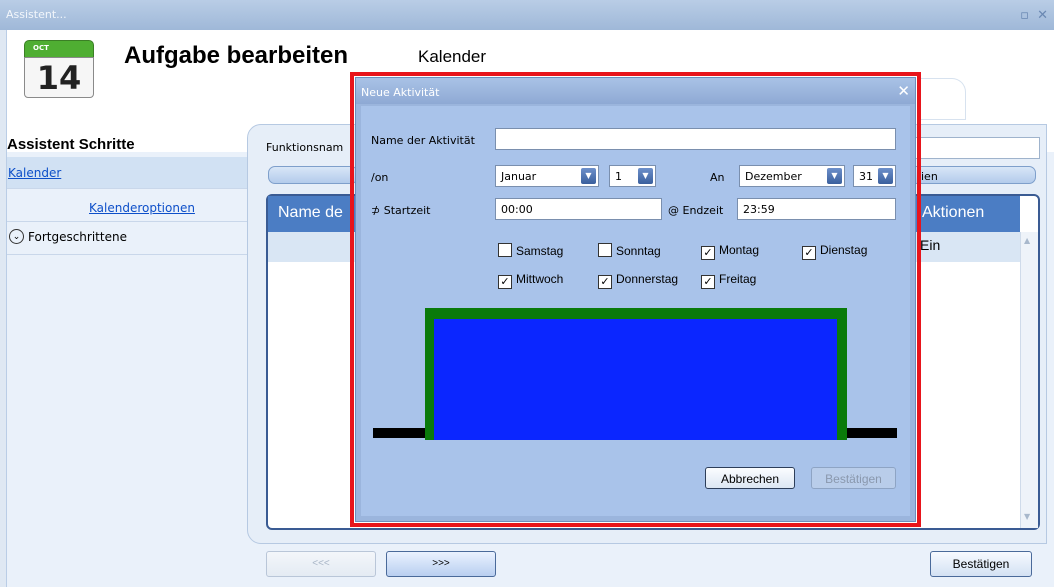 The height and width of the screenshot is (587, 1054). I want to click on graph-active-fill, so click(635, 379).